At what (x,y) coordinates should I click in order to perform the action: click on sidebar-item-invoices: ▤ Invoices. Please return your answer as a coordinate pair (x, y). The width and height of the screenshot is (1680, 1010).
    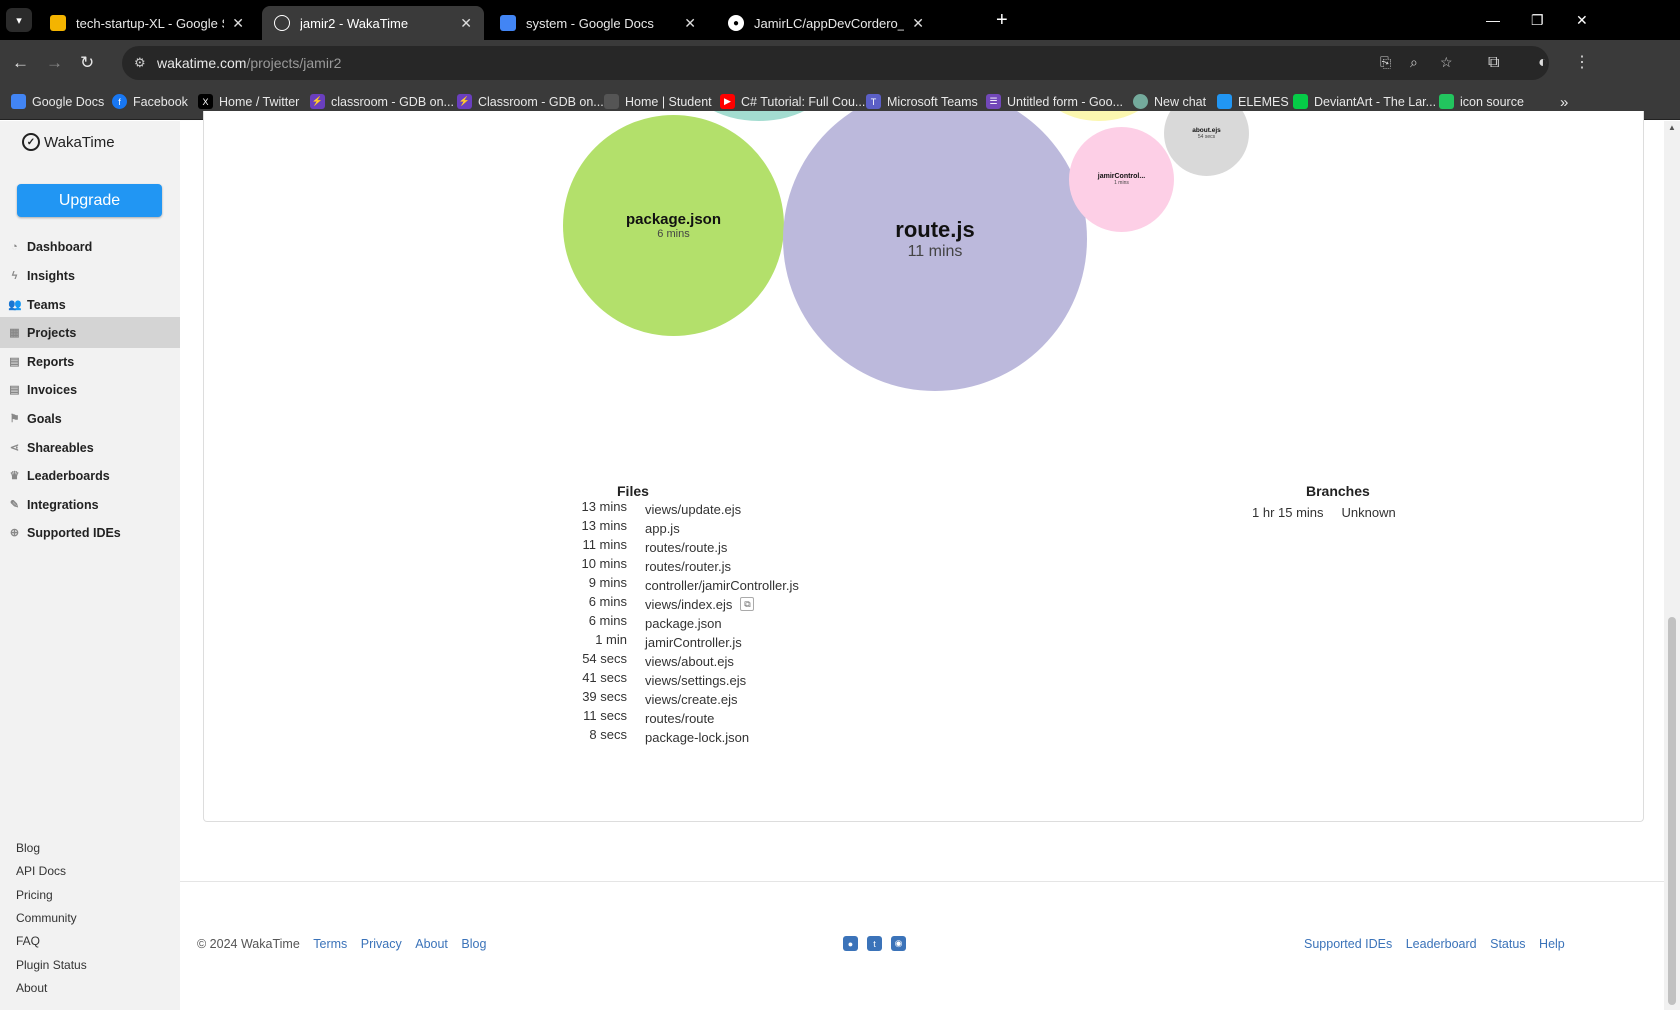
    Looking at the image, I should click on (90, 389).